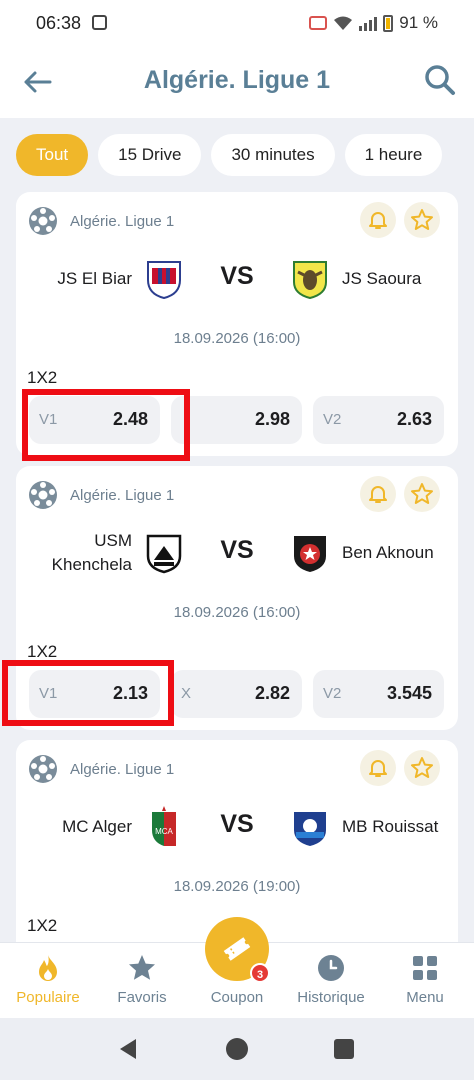 The image size is (474, 1080). I want to click on filter-chip-all: Tout, so click(52, 155).